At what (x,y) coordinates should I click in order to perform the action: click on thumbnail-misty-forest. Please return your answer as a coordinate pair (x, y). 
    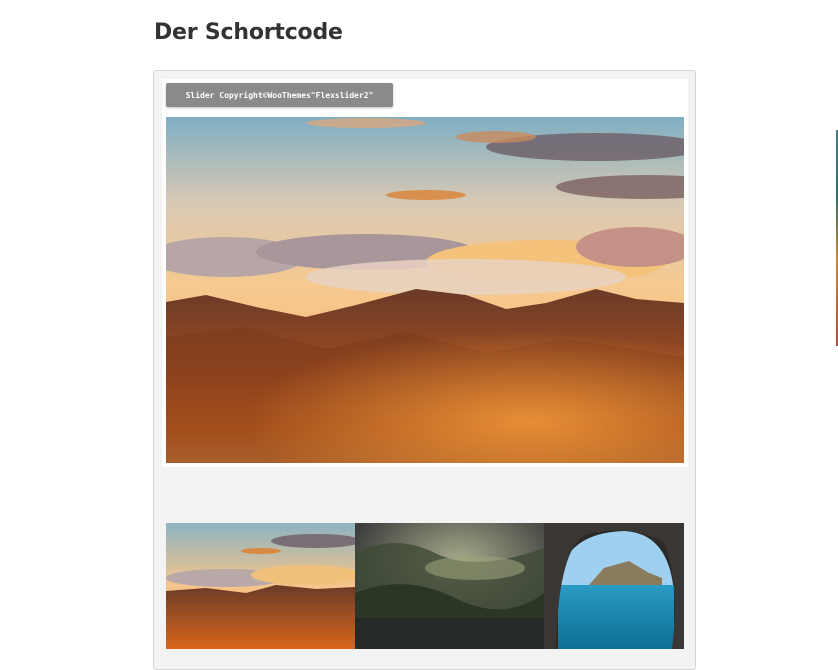
    Looking at the image, I should click on (449, 586).